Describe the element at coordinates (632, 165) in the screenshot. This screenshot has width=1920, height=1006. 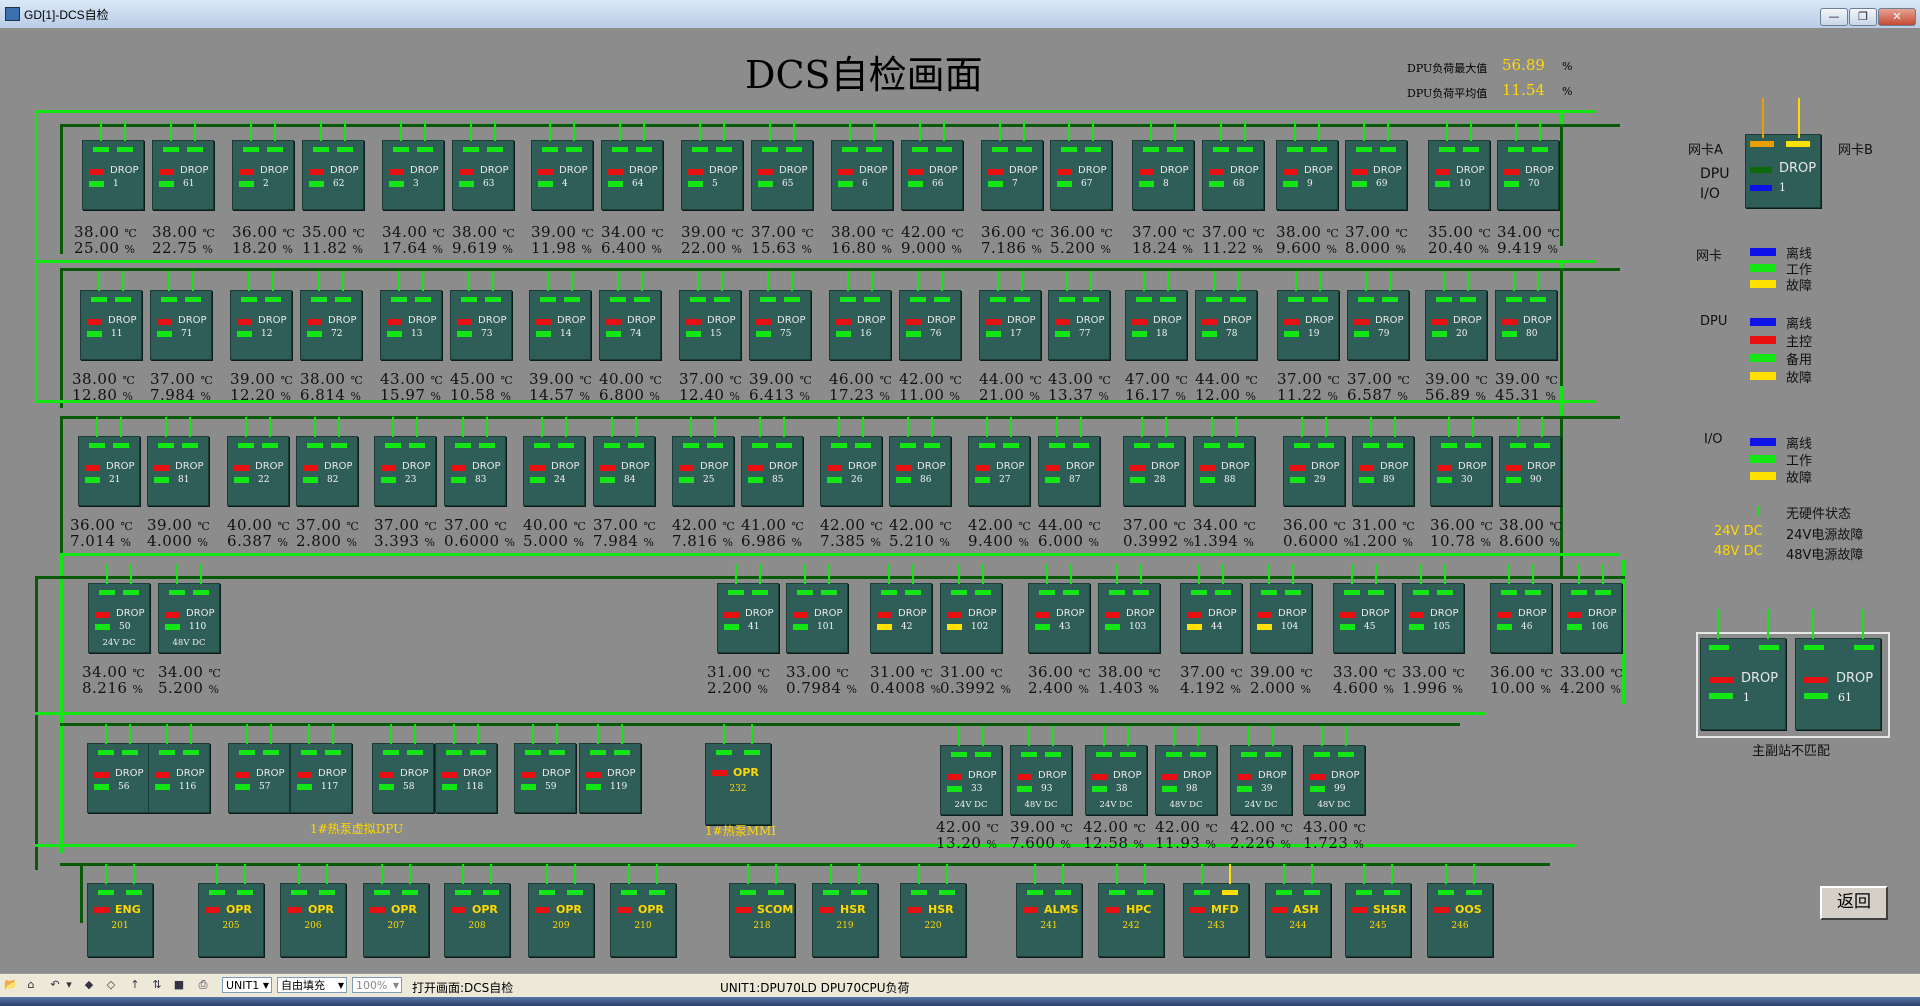
I see `device-drop-64: DROP 64` at that location.